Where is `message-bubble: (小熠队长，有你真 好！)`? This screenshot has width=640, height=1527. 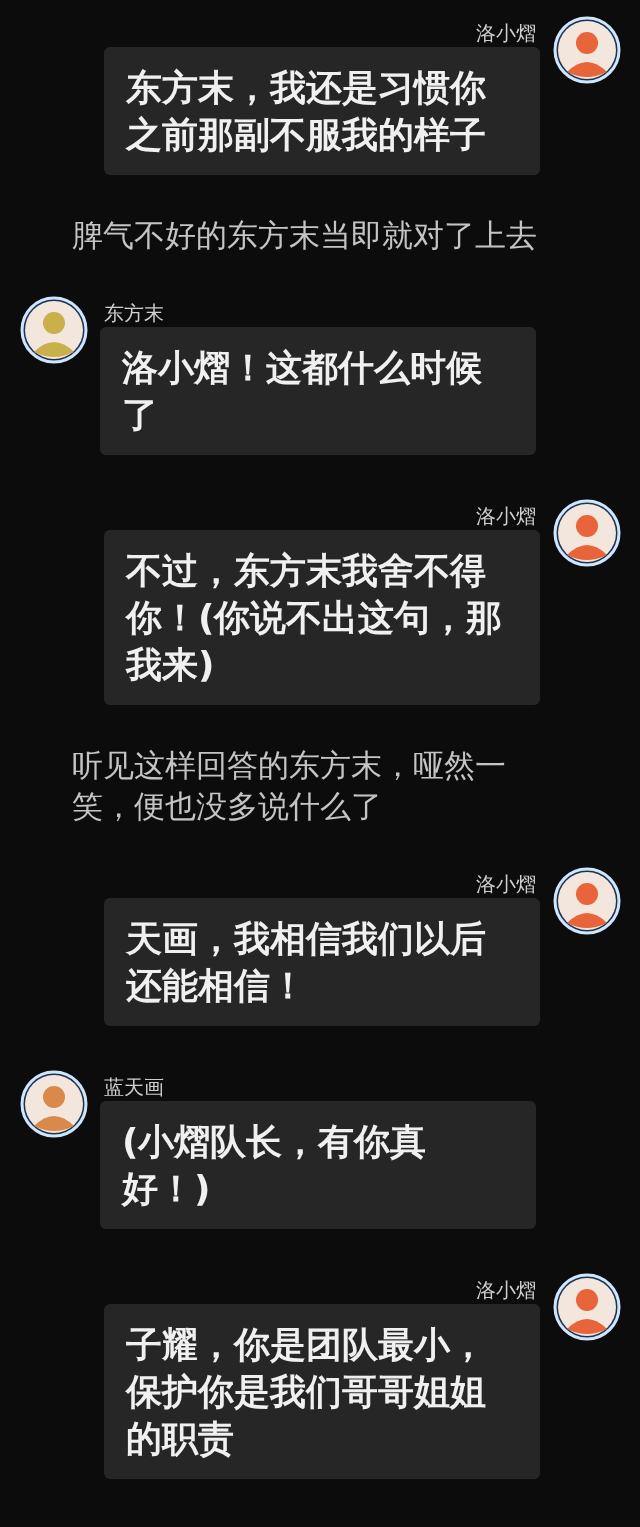
message-bubble: (小熠队长，有你真 好！) is located at coordinates (318, 1165).